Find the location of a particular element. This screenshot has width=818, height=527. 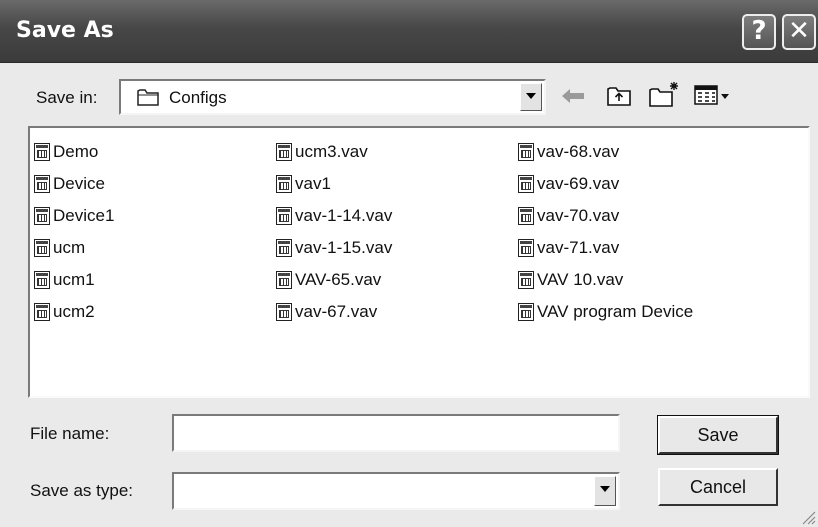

list-item: vav-1-14.vav is located at coordinates (334, 216).